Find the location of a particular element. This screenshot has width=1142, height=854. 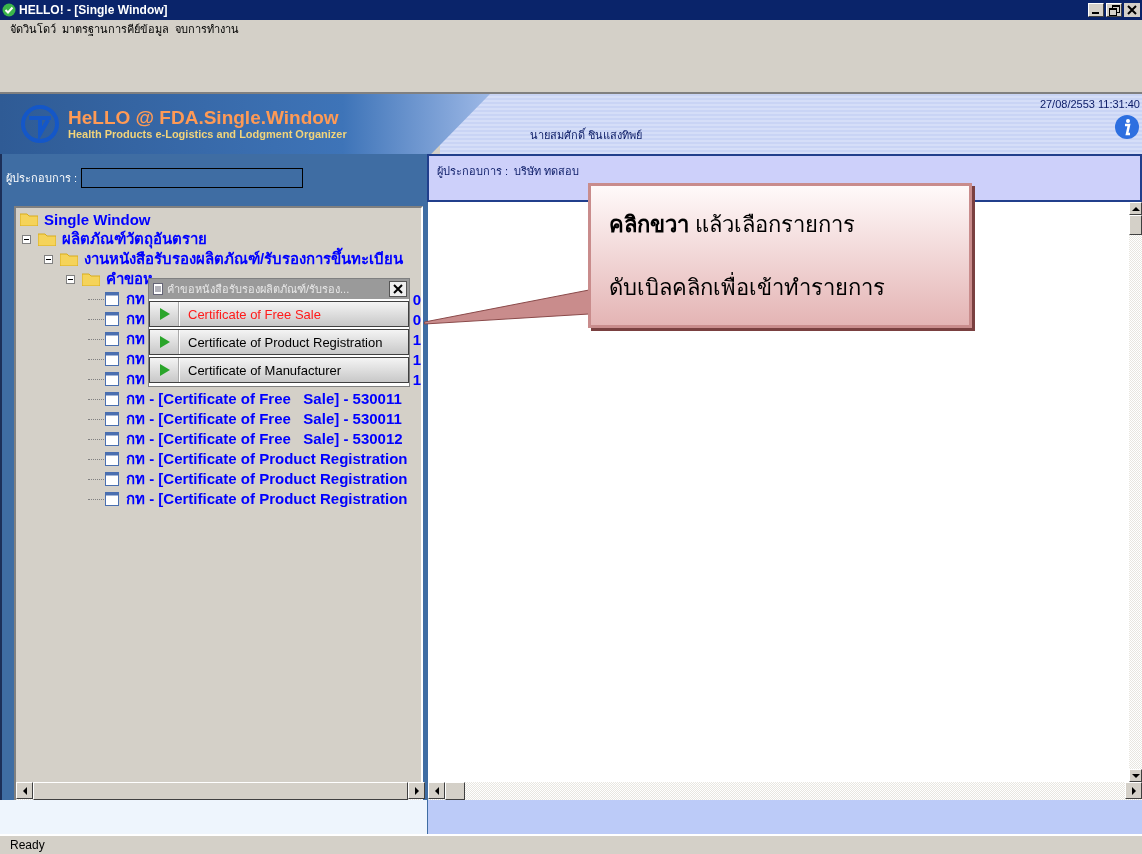

tree-item: Single Window is located at coordinates (97, 219).